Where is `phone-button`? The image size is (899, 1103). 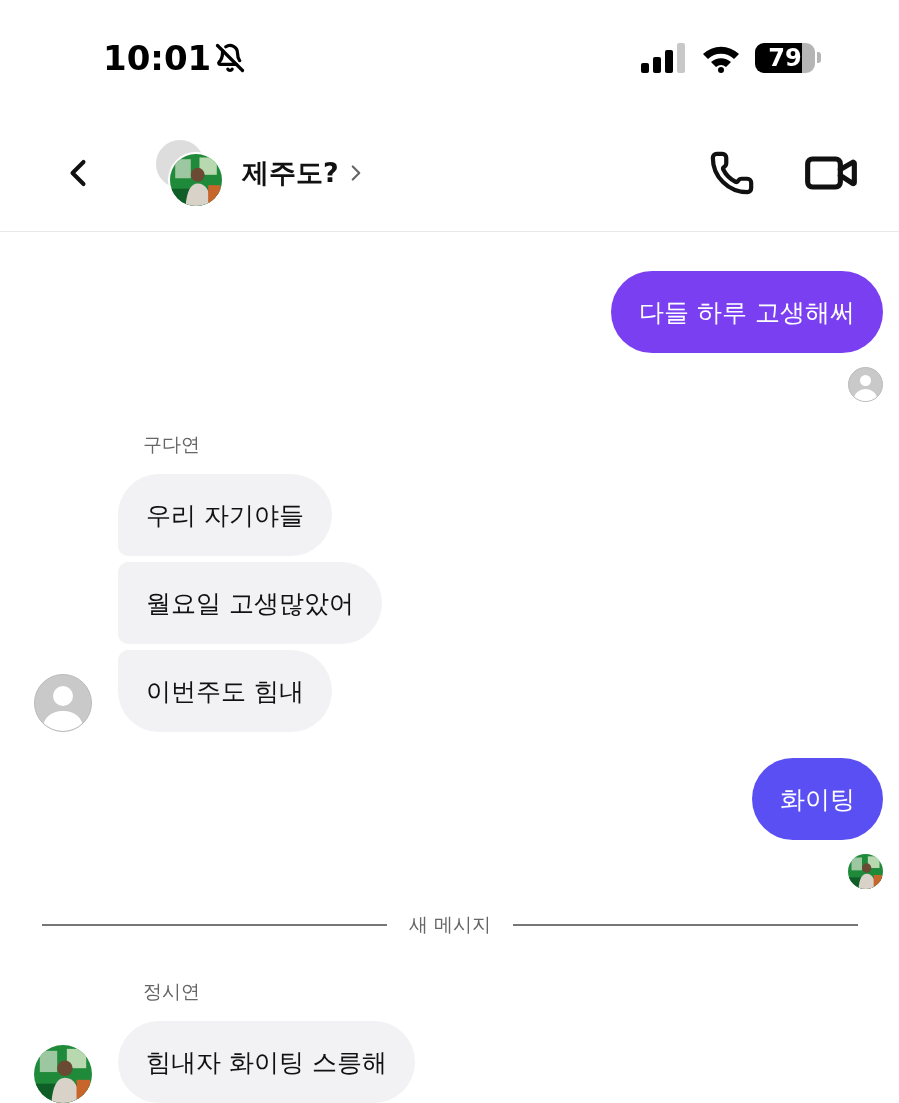
phone-button is located at coordinates (732, 173).